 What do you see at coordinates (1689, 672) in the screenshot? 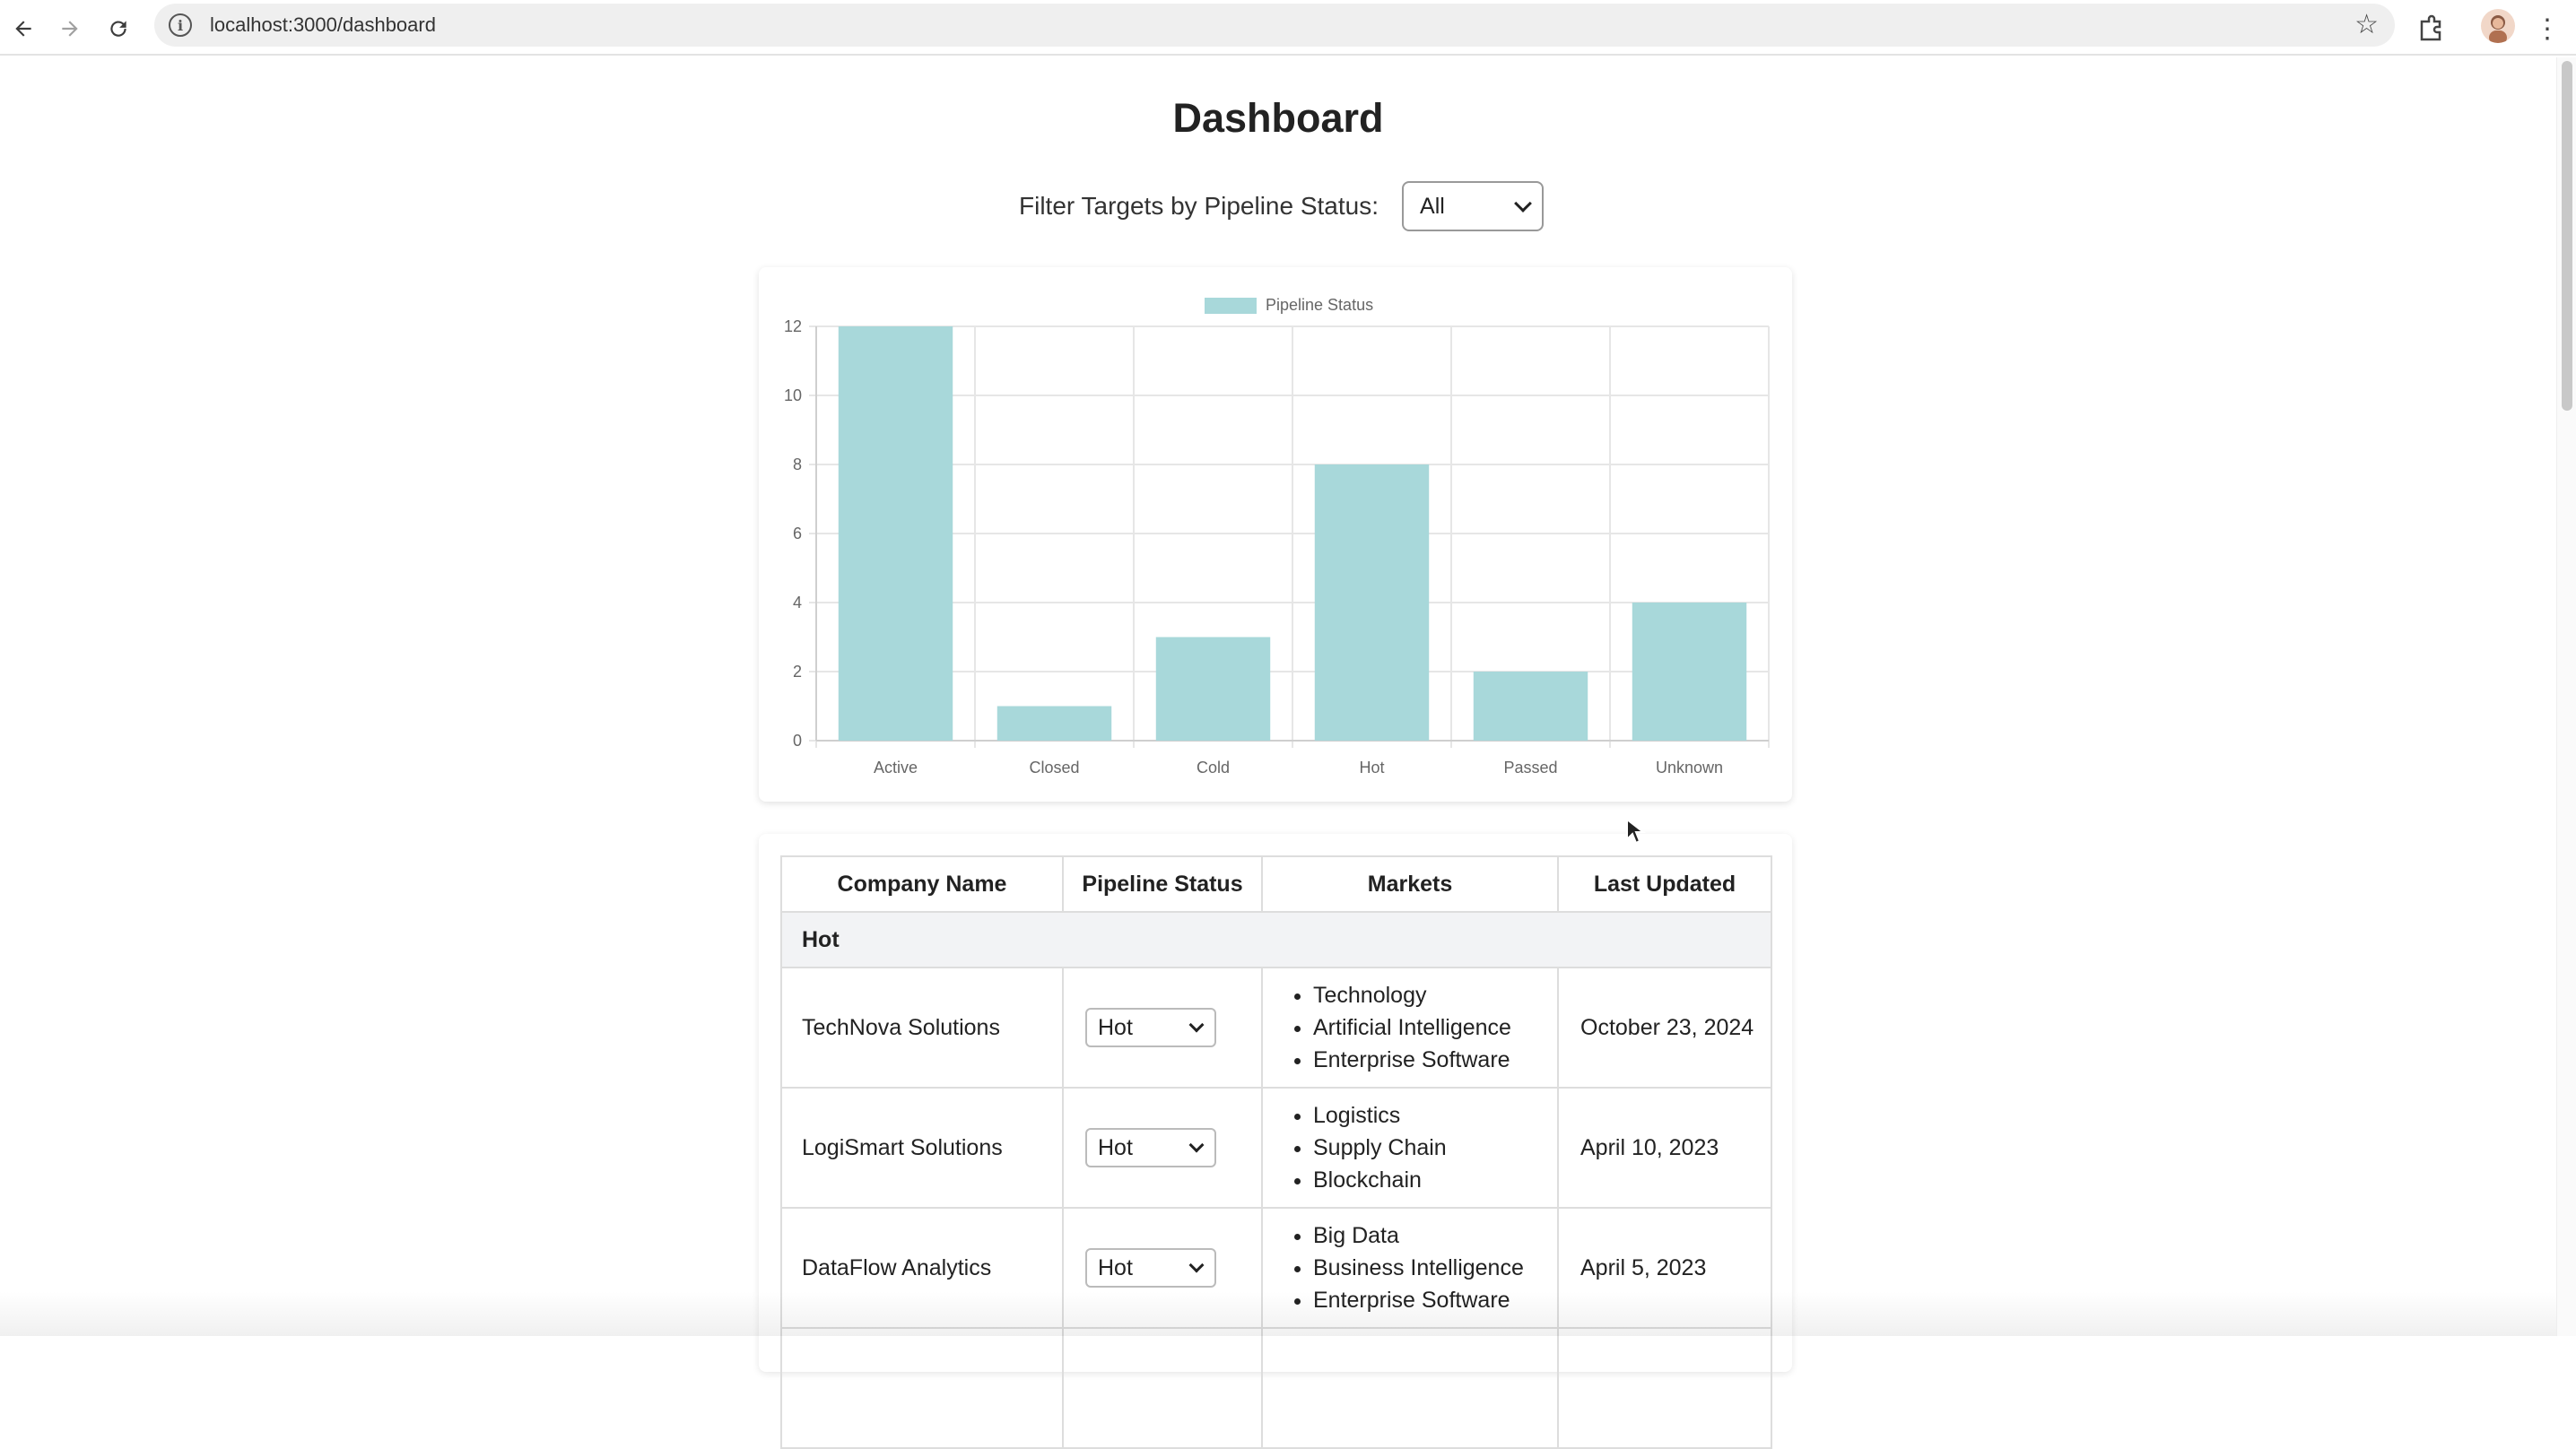
I see `bar-unknown` at bounding box center [1689, 672].